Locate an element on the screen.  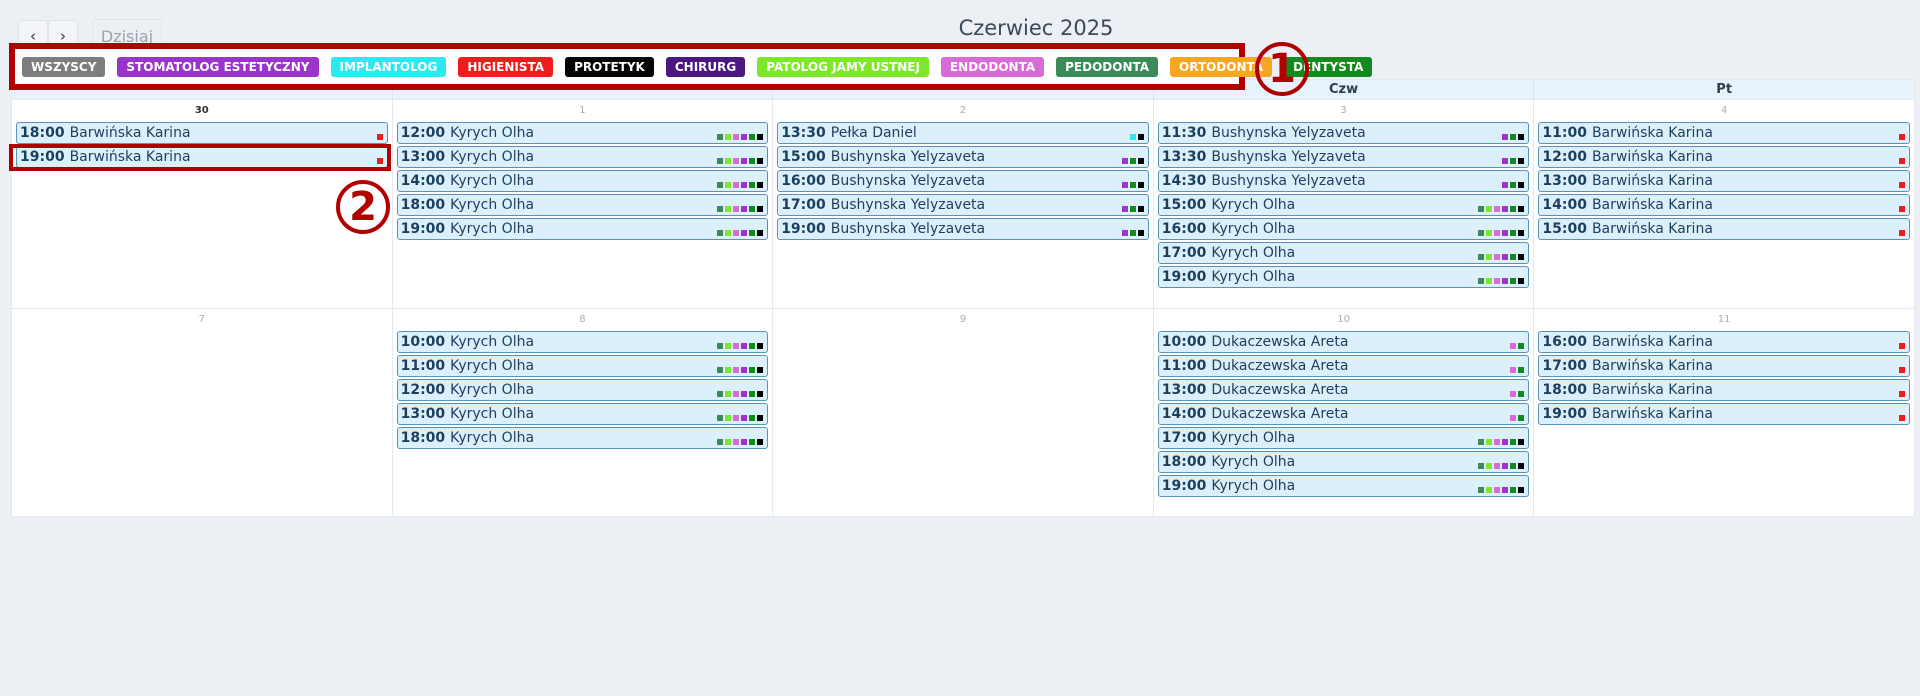
appointment-event: 14:30 Bushynska Yelyzaveta is located at coordinates (1343, 181).